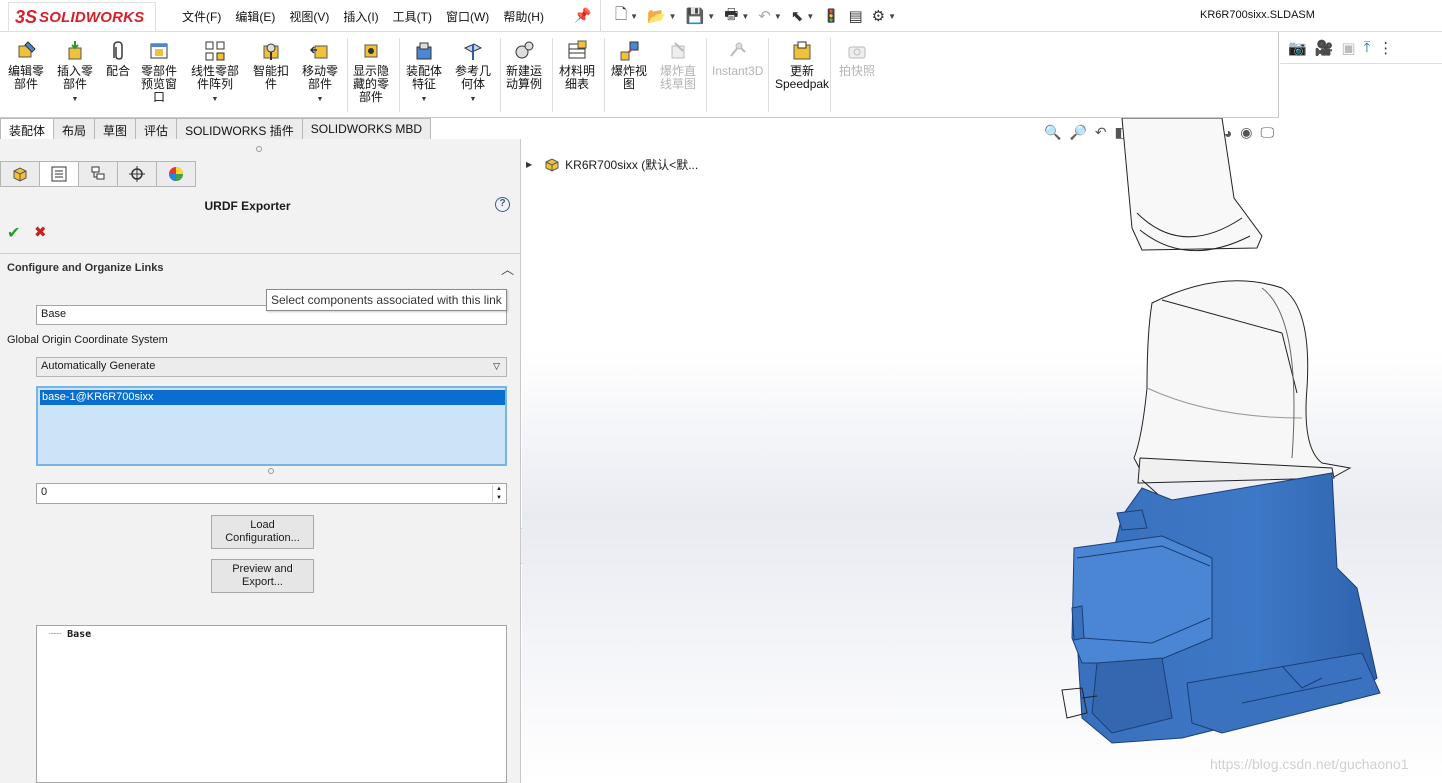 This screenshot has width=1442, height=783. I want to click on instant3d-button: Instant3D, so click(737, 59).